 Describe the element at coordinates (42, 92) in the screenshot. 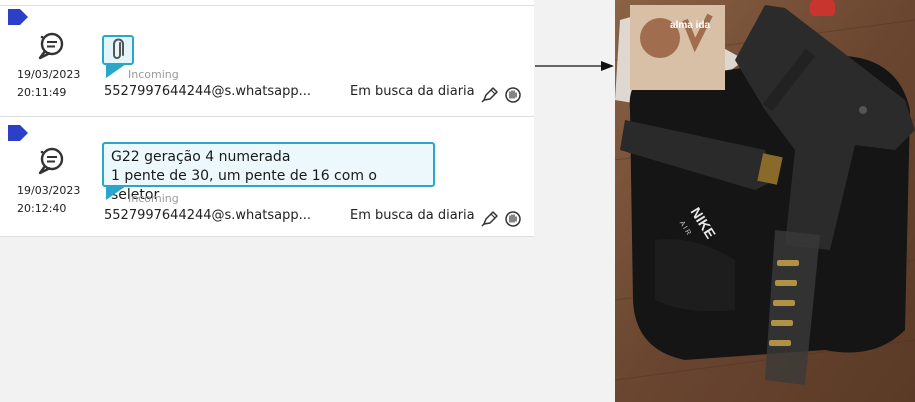

I see `message-time: 20:11:49` at that location.